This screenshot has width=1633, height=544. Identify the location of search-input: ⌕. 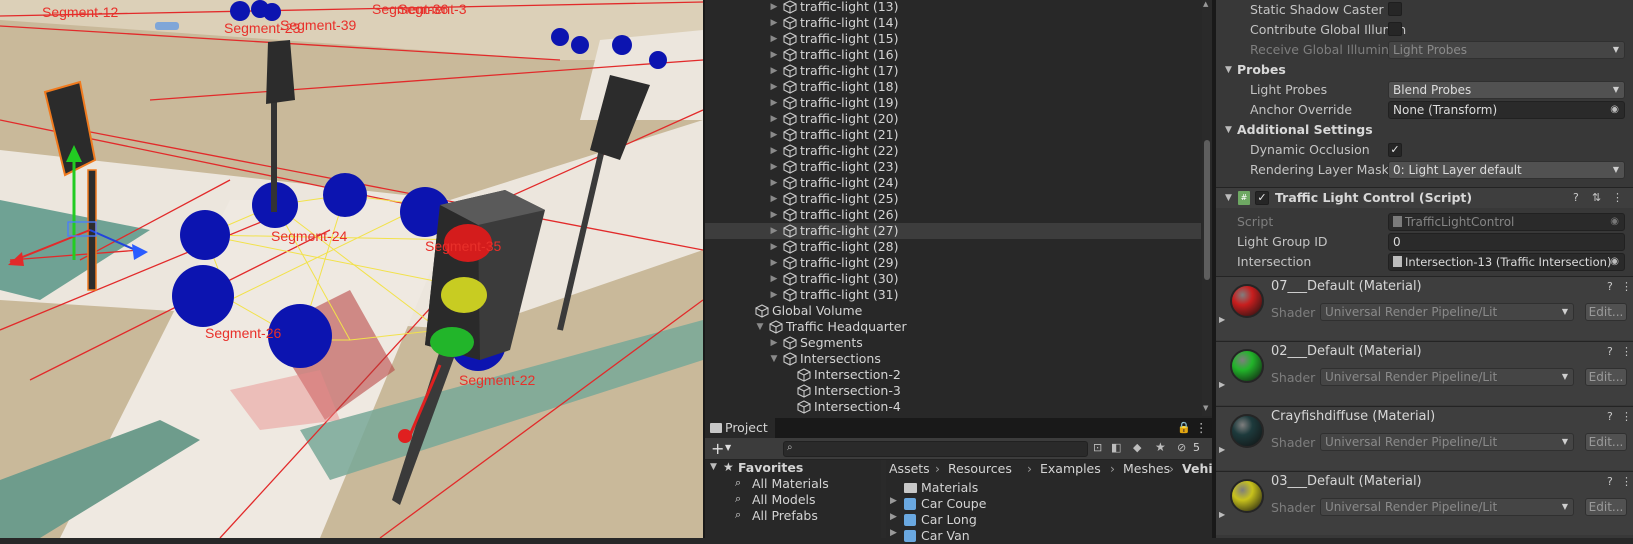
(935, 449).